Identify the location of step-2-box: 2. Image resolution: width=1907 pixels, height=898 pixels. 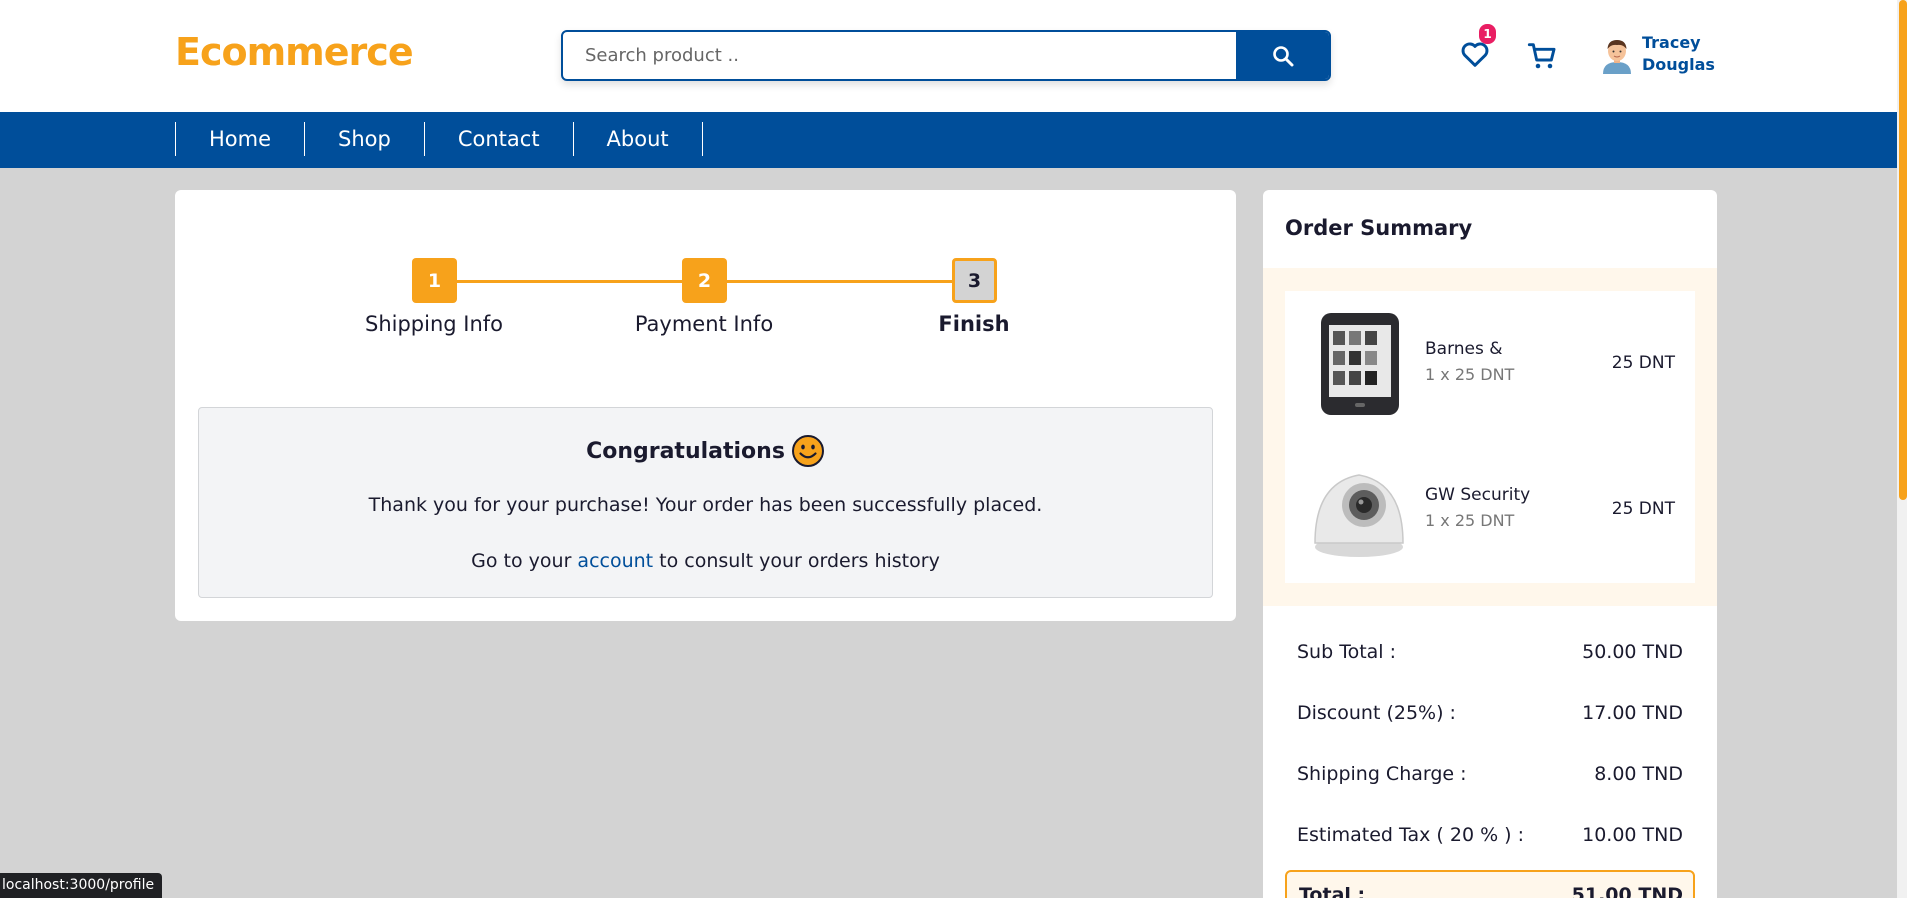
(704, 280).